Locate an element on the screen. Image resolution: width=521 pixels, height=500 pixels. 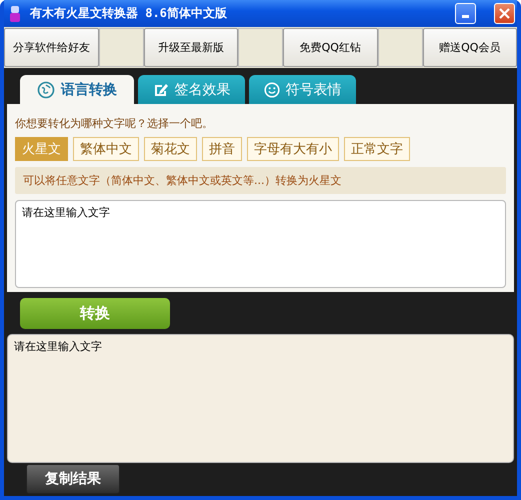
close-icon is located at coordinates (504, 13).